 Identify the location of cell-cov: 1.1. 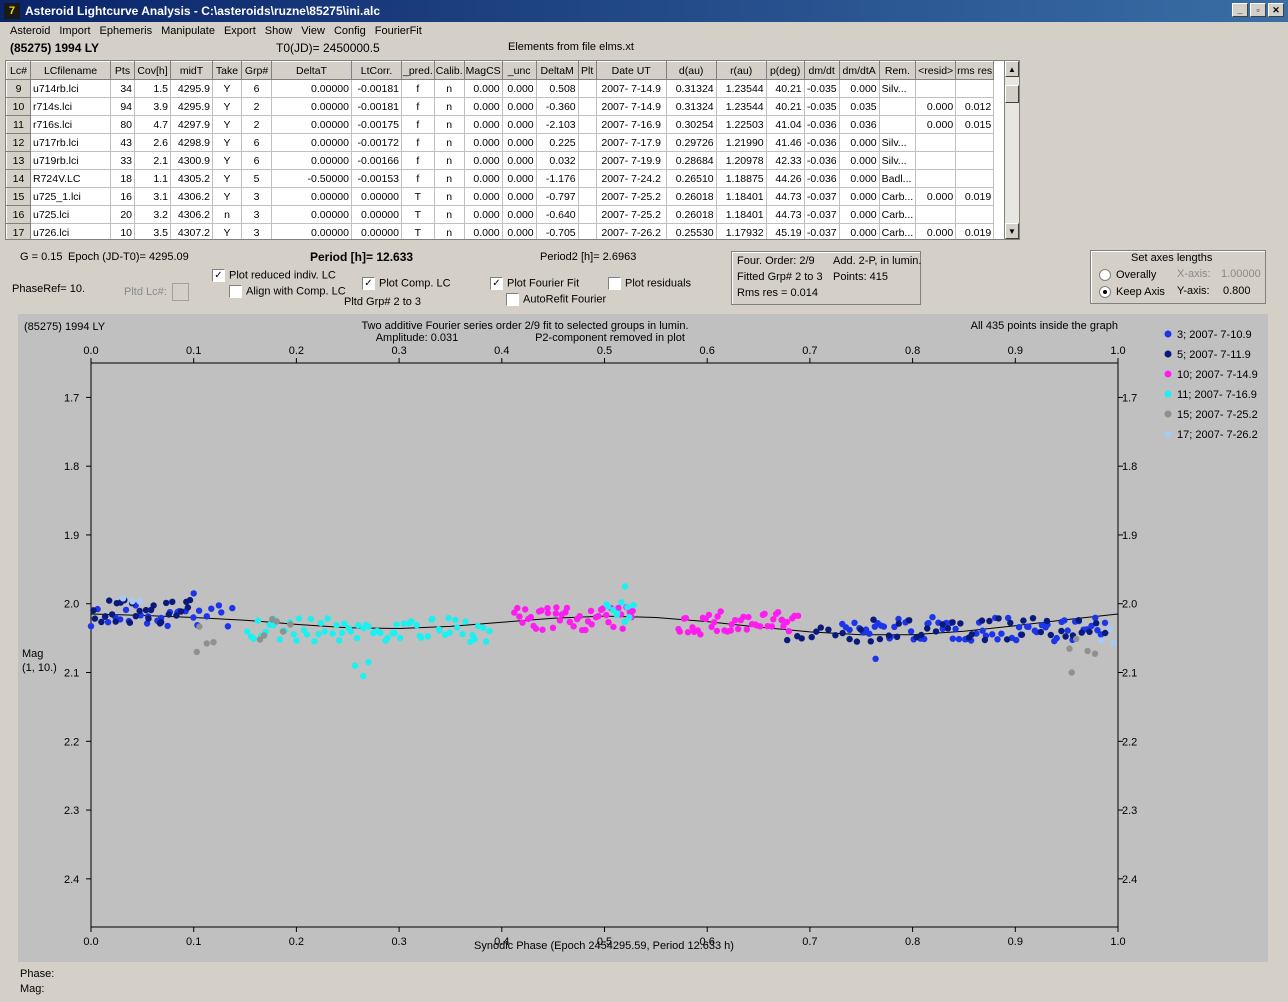
(152, 178).